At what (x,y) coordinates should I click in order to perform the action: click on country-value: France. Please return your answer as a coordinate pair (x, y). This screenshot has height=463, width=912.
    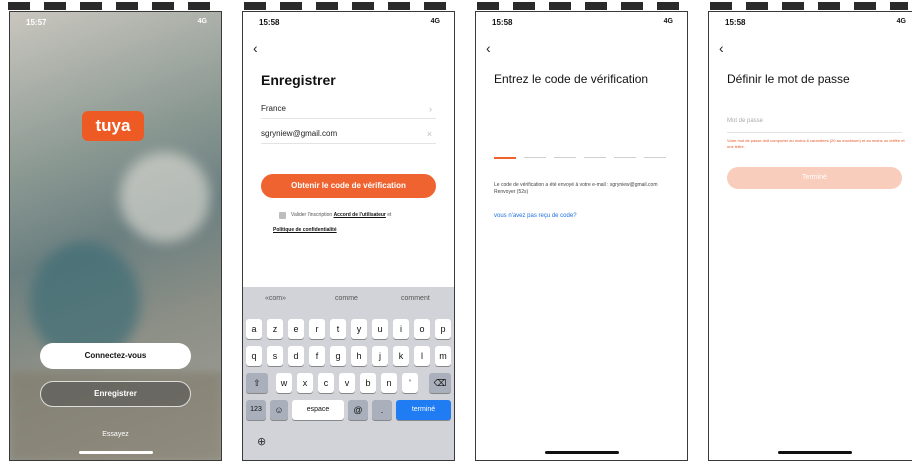
    Looking at the image, I should click on (273, 108).